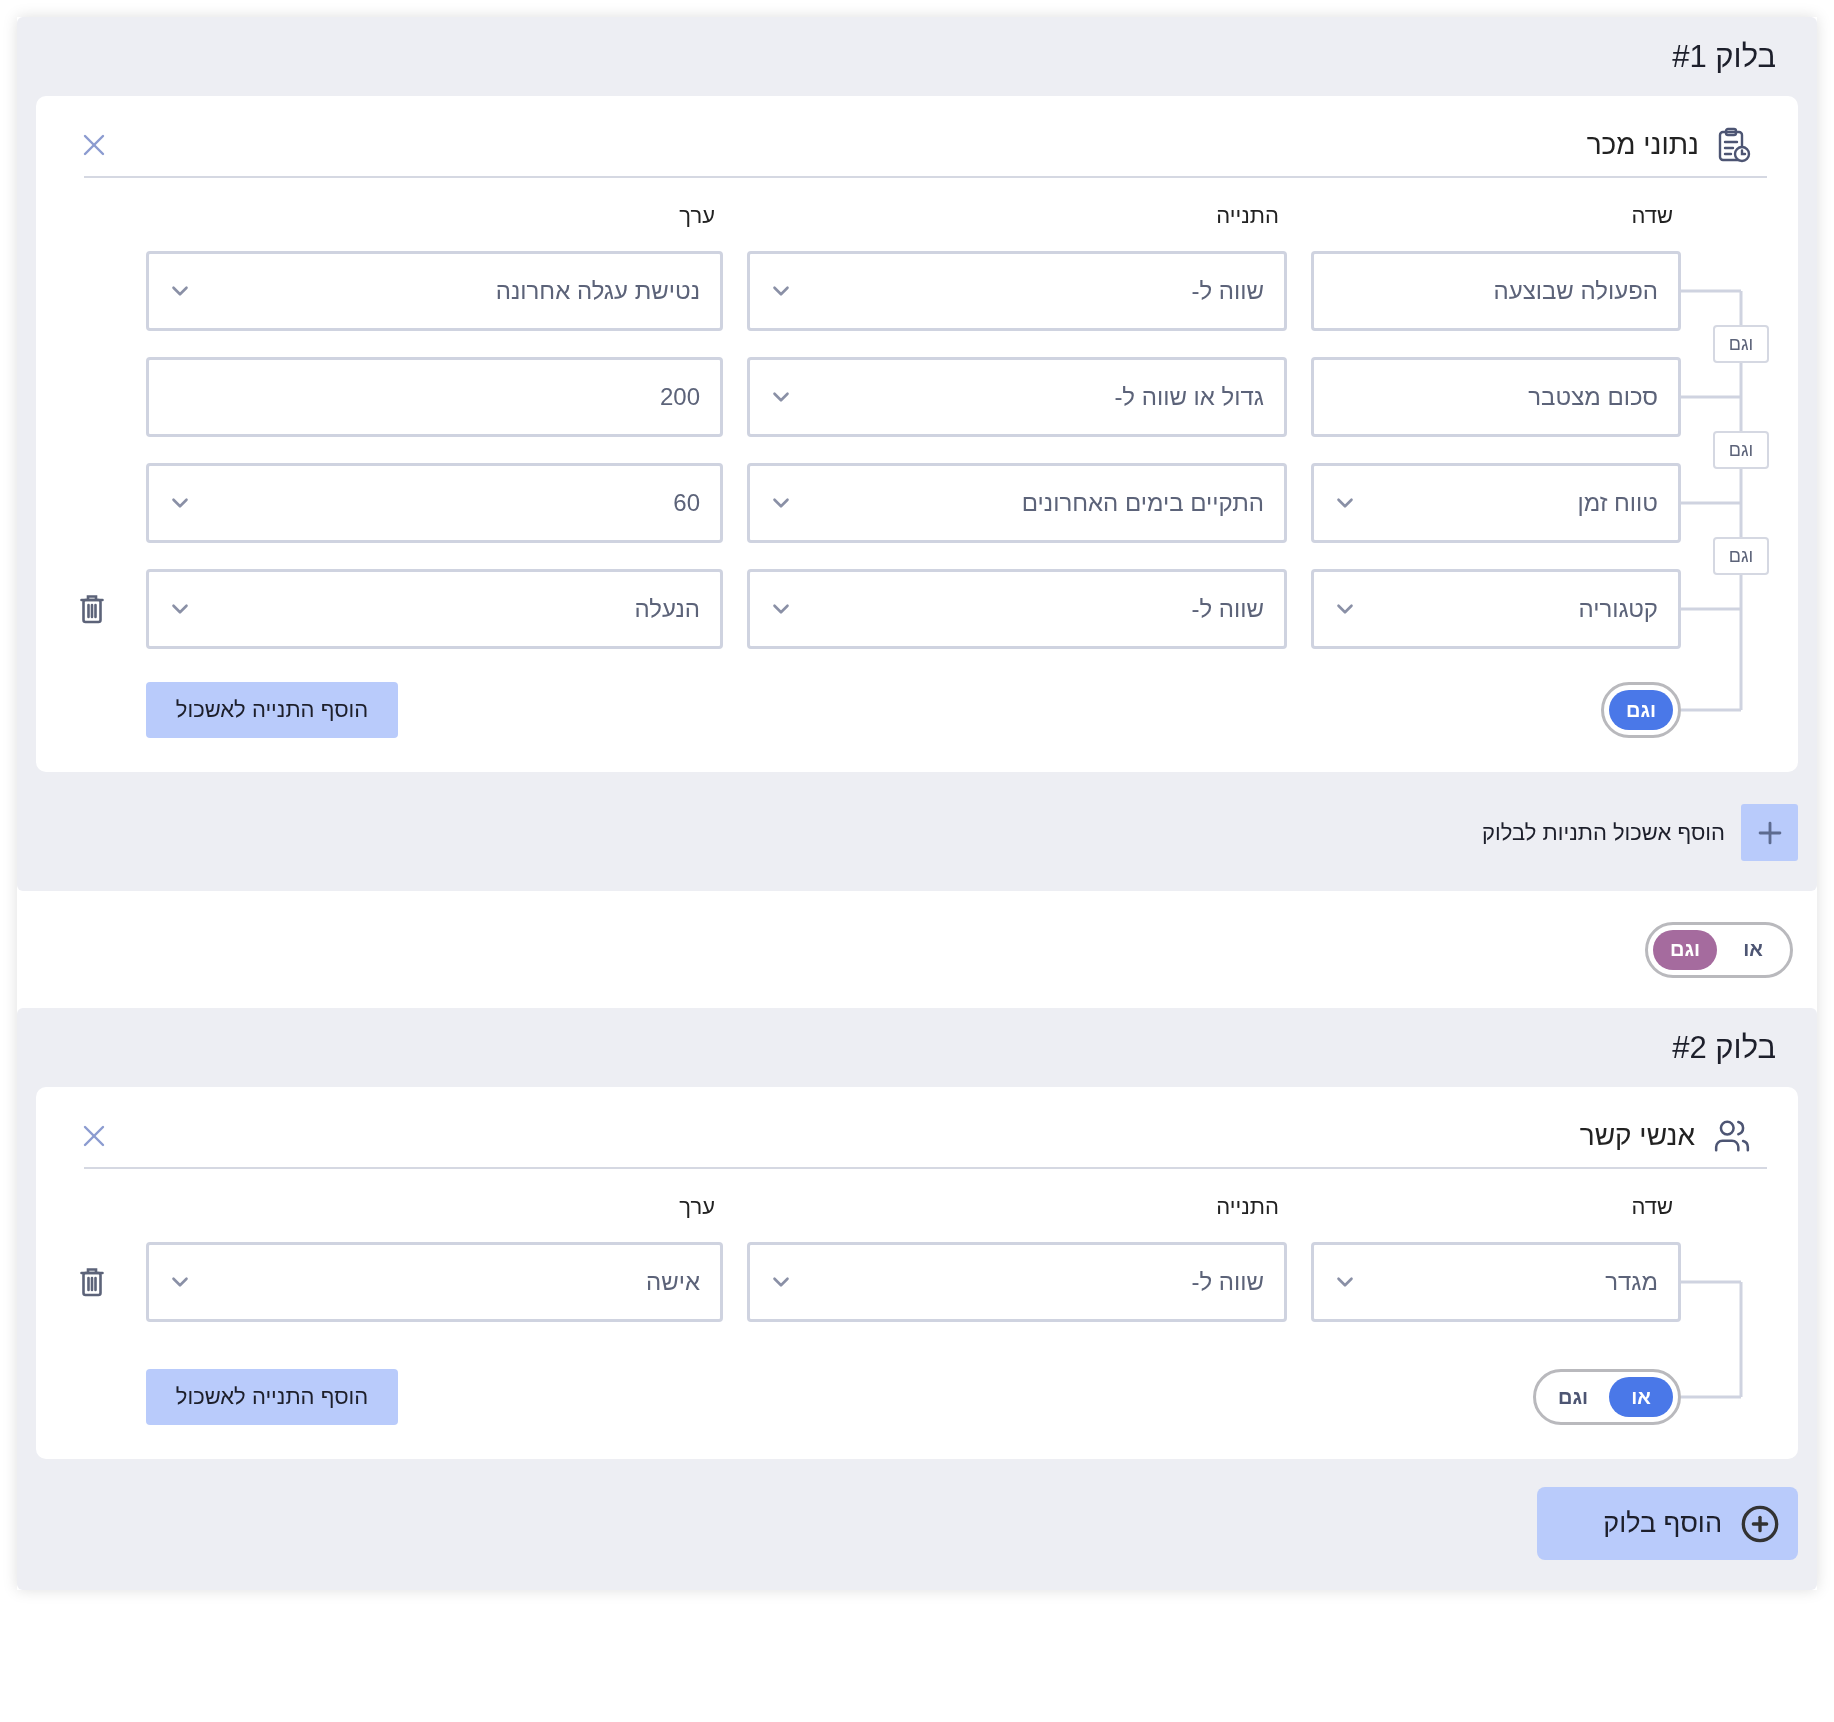 The image size is (1834, 1722). I want to click on add-cluster-label: הוסף אשכול התניות לבלוק, so click(1603, 832).